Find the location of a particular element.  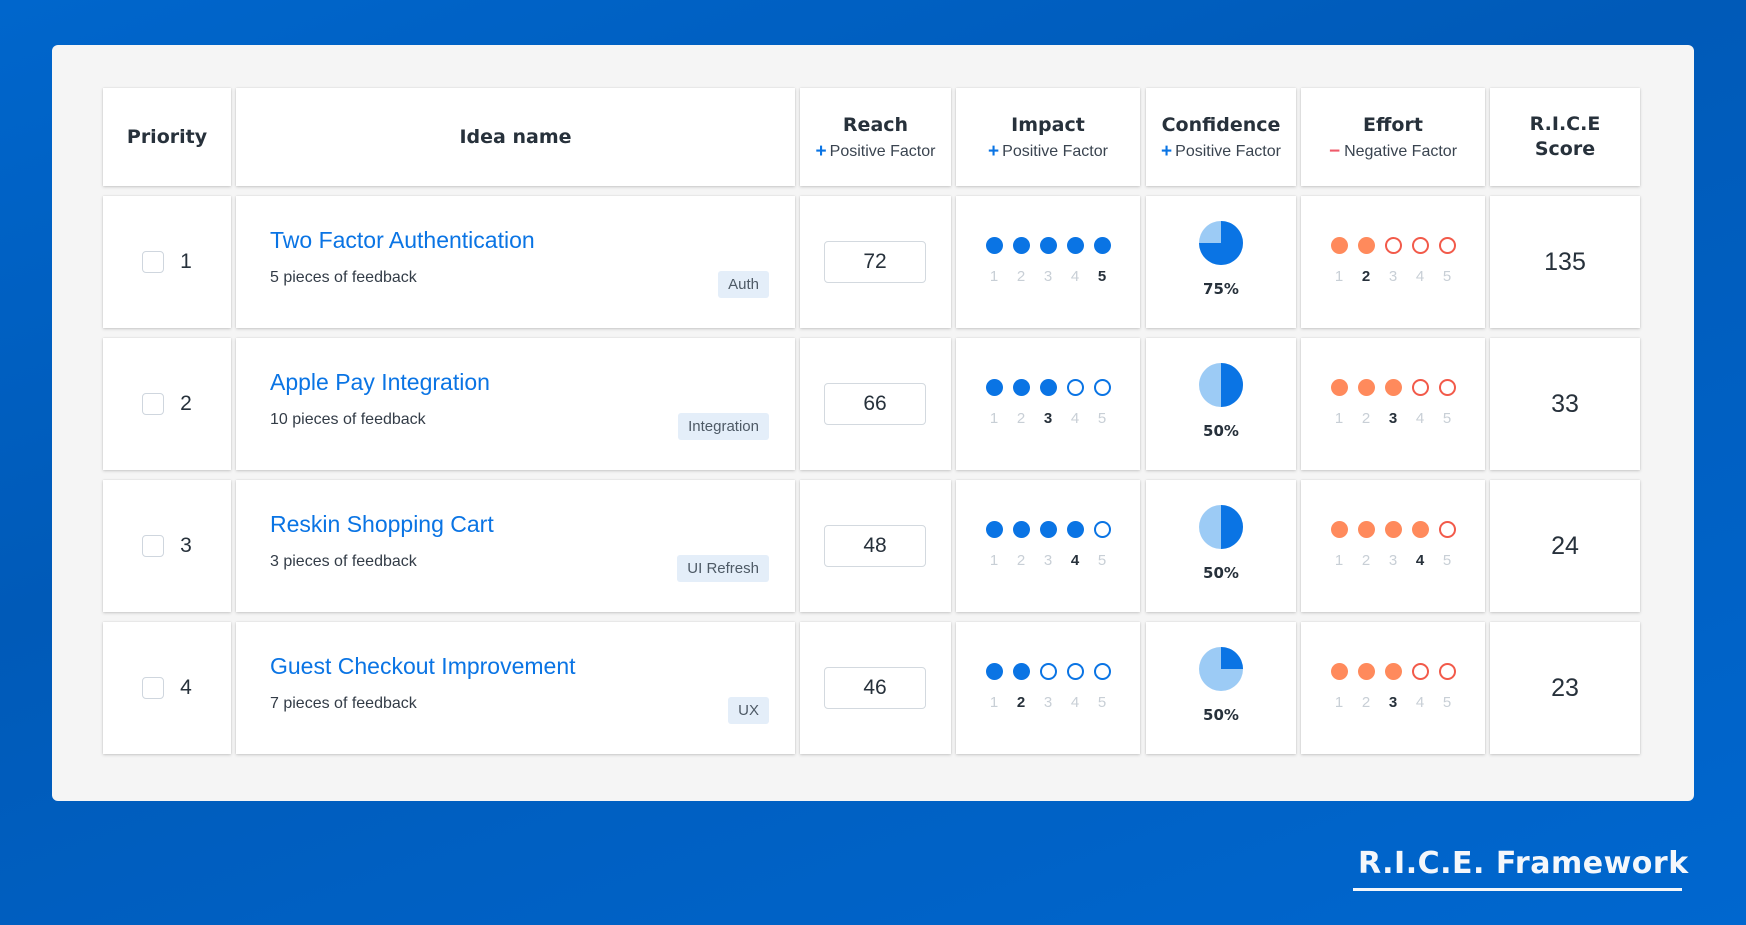

plus-icon: + is located at coordinates (821, 151).